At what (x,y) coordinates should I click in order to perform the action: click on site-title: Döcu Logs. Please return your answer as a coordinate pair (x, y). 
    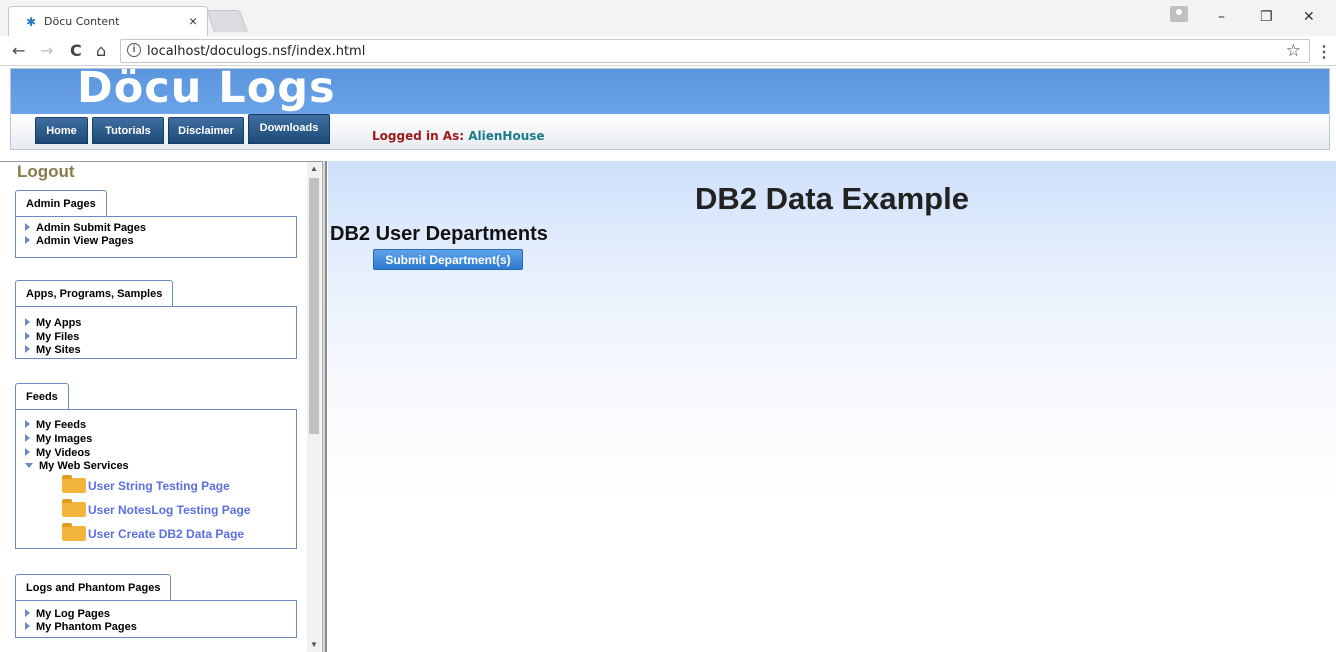
    Looking at the image, I should click on (206, 88).